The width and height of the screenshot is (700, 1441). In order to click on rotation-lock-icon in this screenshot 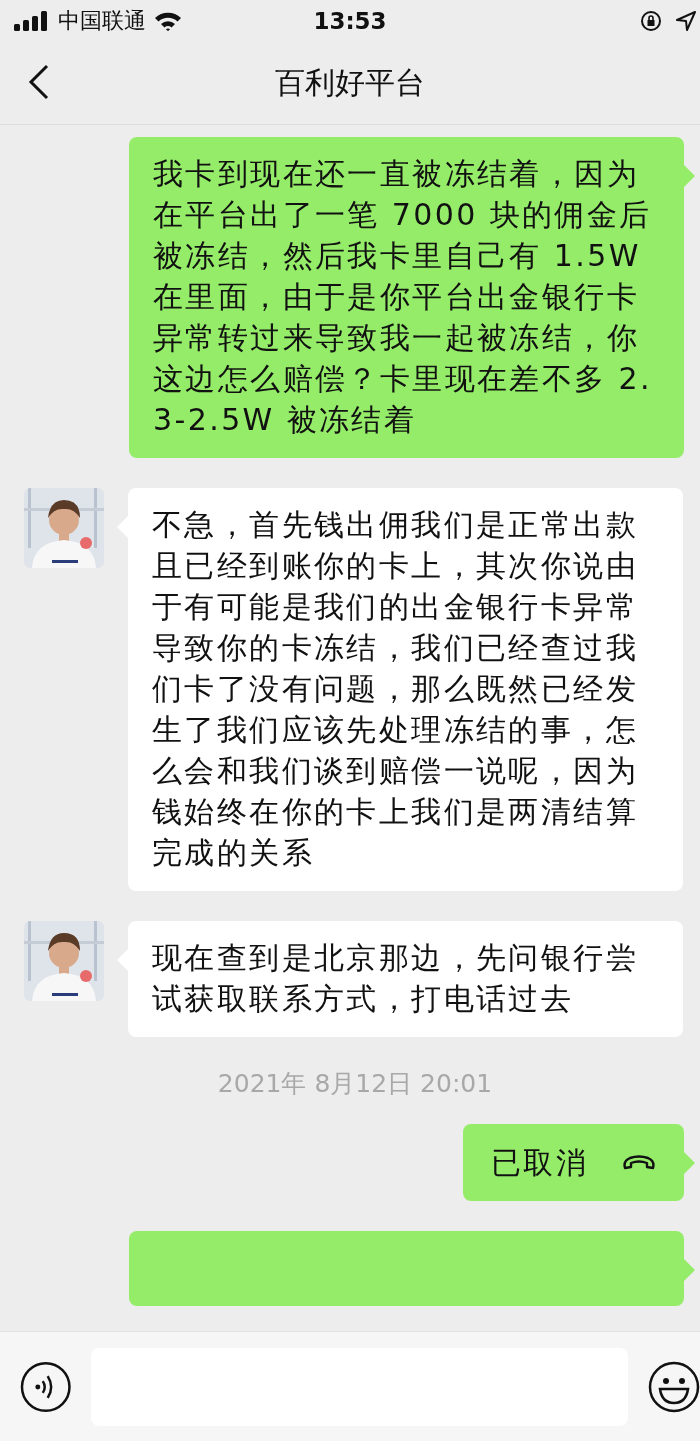, I will do `click(651, 21)`.